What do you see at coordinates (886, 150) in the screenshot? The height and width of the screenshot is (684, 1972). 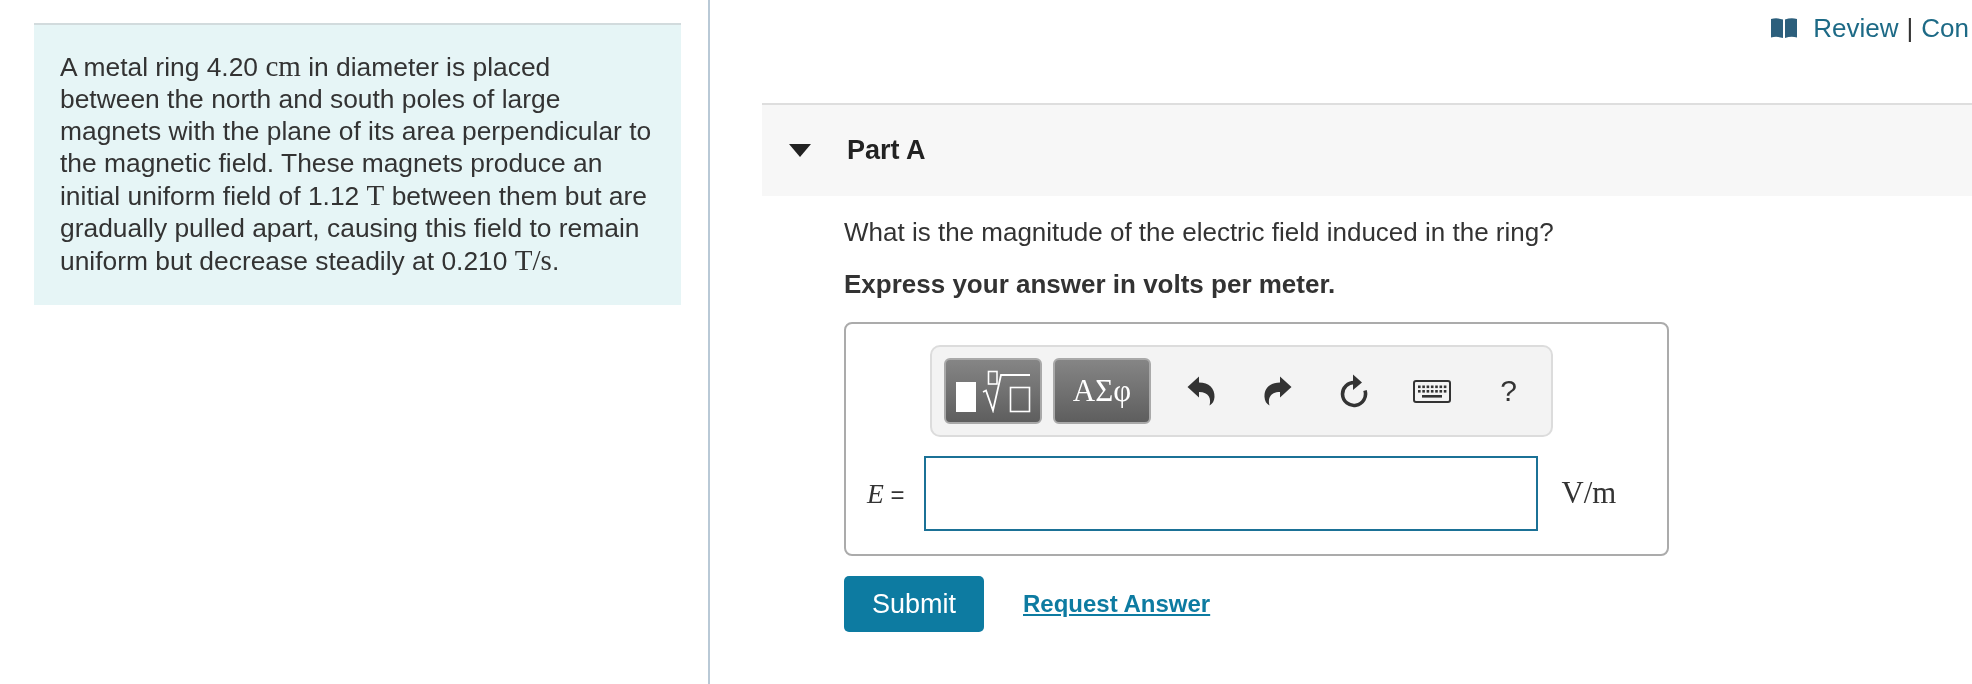 I see `part-title: Part A` at bounding box center [886, 150].